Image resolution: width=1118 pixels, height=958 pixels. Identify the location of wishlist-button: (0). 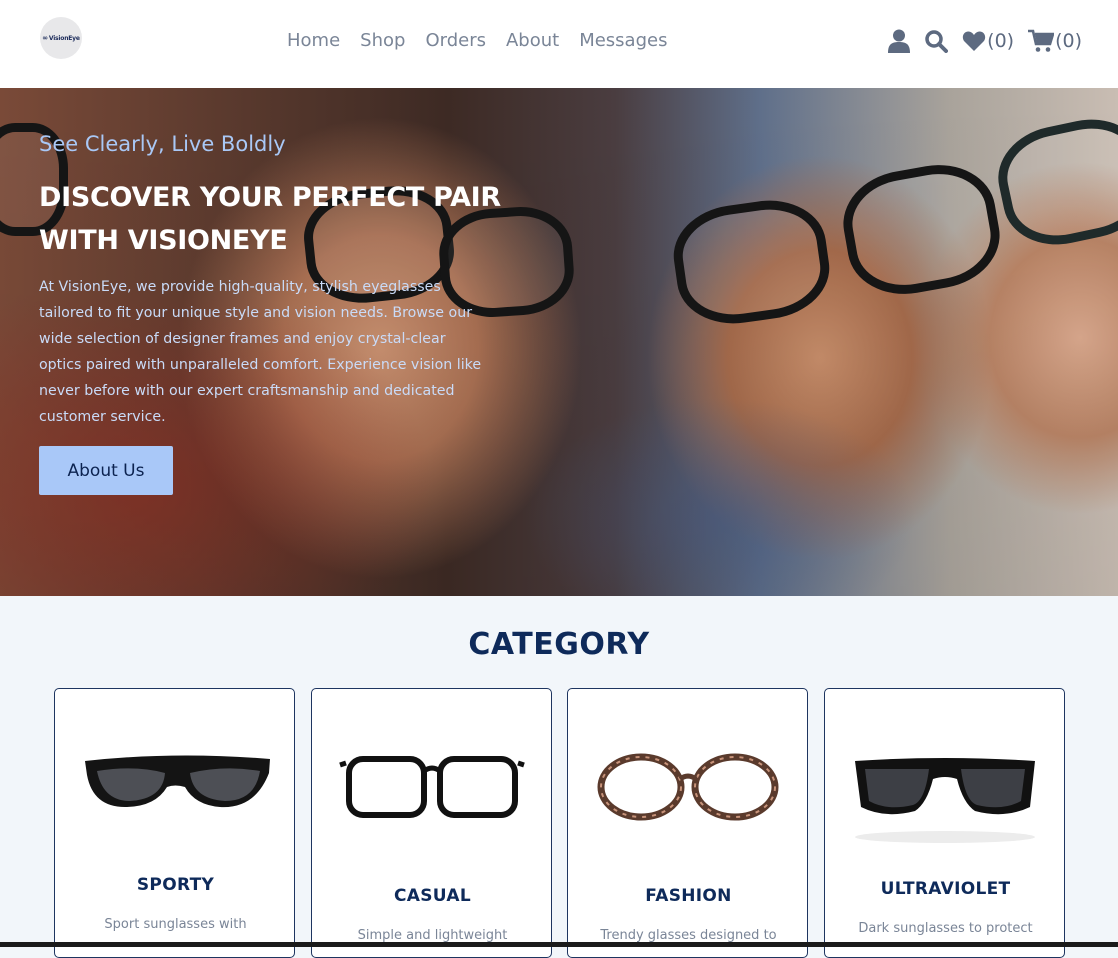
(988, 41).